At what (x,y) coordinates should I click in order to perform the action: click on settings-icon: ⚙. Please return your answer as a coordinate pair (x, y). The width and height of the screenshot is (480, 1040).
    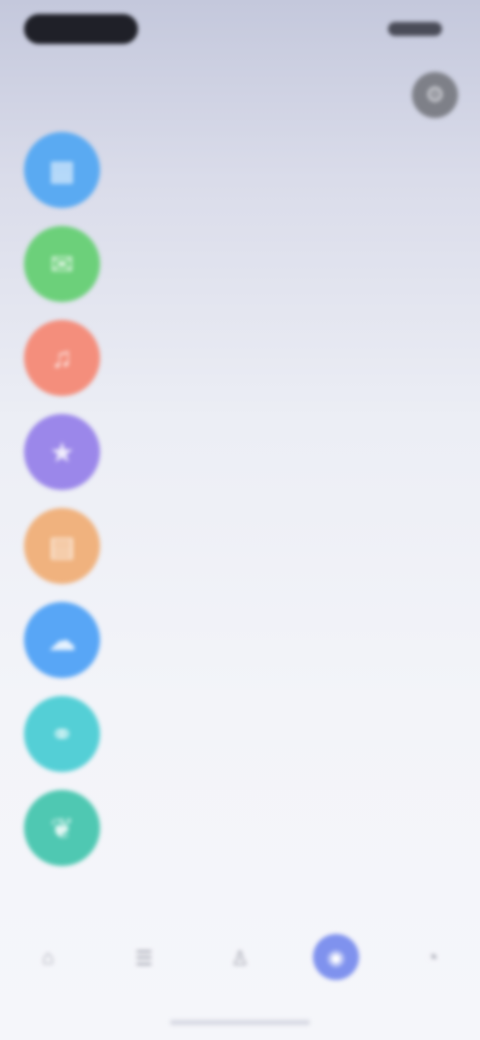
    Looking at the image, I should click on (435, 94).